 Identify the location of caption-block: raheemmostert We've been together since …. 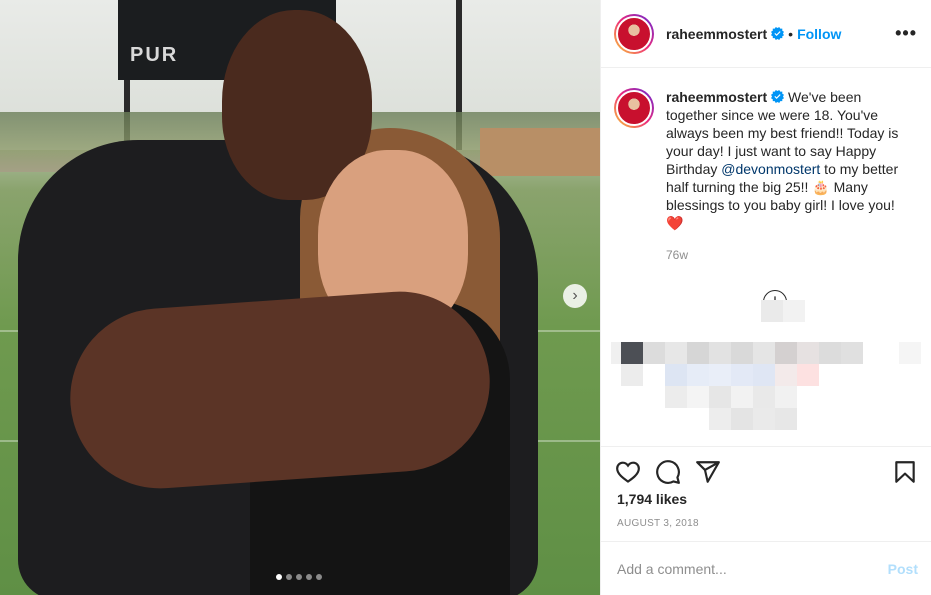
(766, 166).